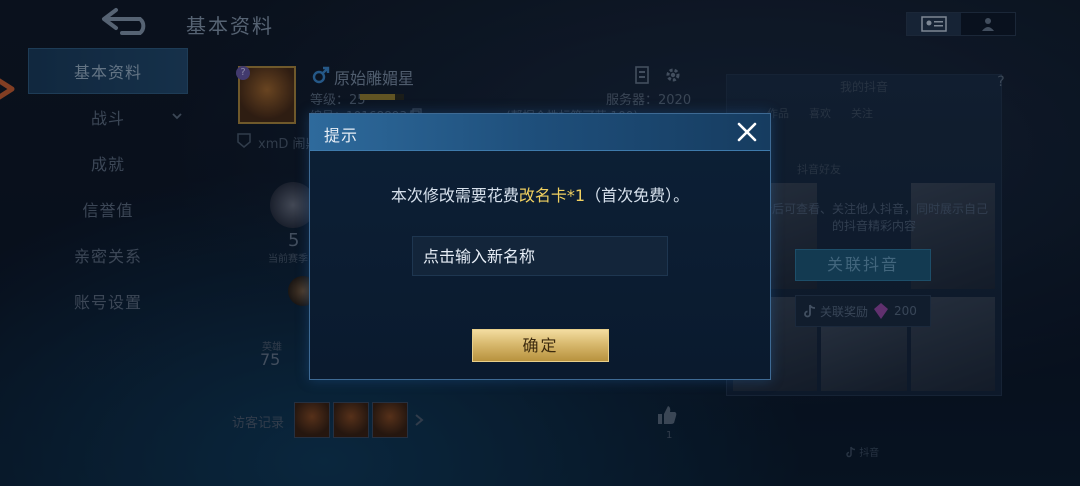 Image resolution: width=1080 pixels, height=486 pixels. Describe the element at coordinates (540, 132) in the screenshot. I see `dialog-titlebar: 提示` at that location.